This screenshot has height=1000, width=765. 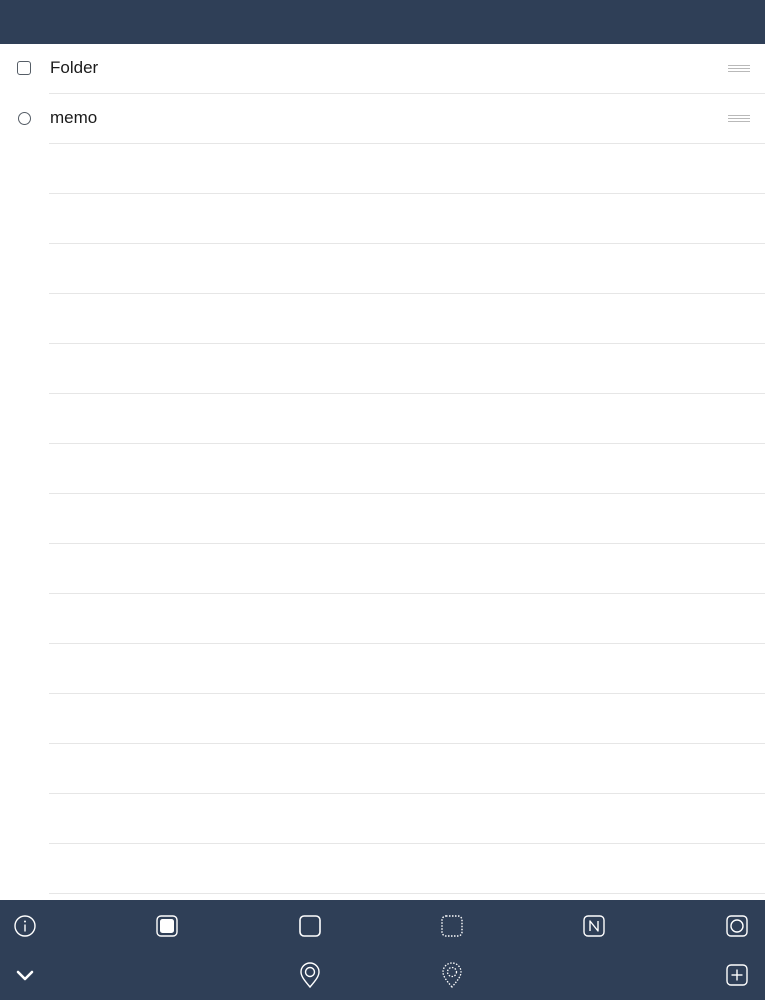 I want to click on dotted-location-pin-icon, so click(x=452, y=975).